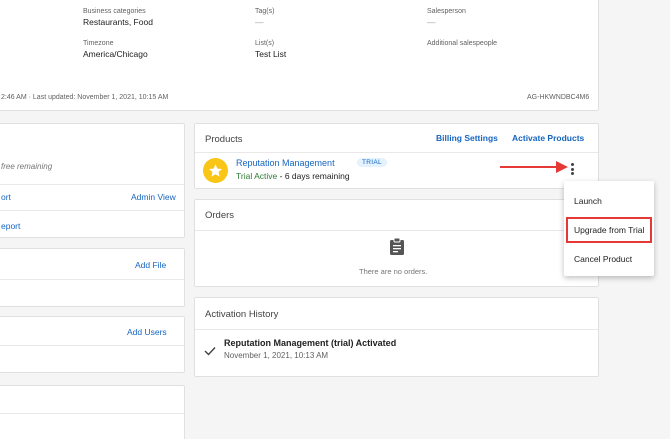  I want to click on trial-status: Trial Active - 6 days remaining, so click(293, 176).